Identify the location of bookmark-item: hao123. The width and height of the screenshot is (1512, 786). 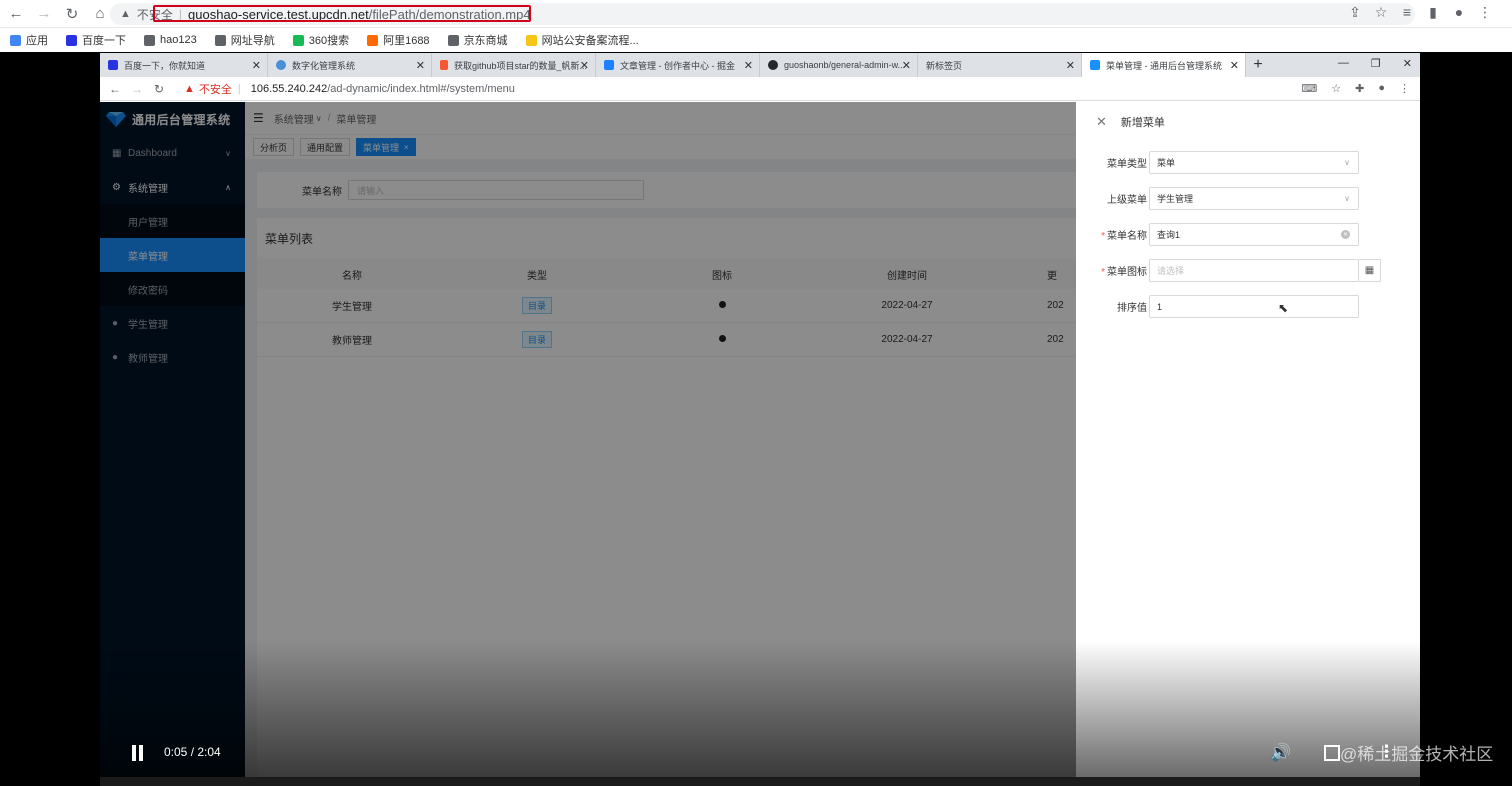
(170, 40).